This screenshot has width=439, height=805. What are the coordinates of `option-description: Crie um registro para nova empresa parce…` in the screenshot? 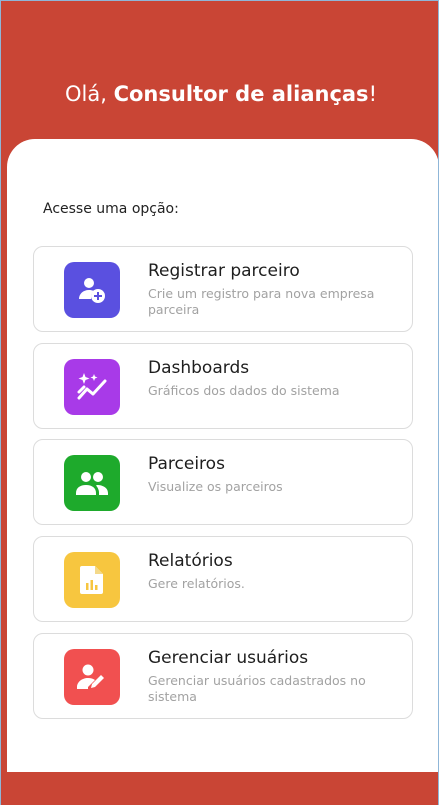 It's located at (261, 301).